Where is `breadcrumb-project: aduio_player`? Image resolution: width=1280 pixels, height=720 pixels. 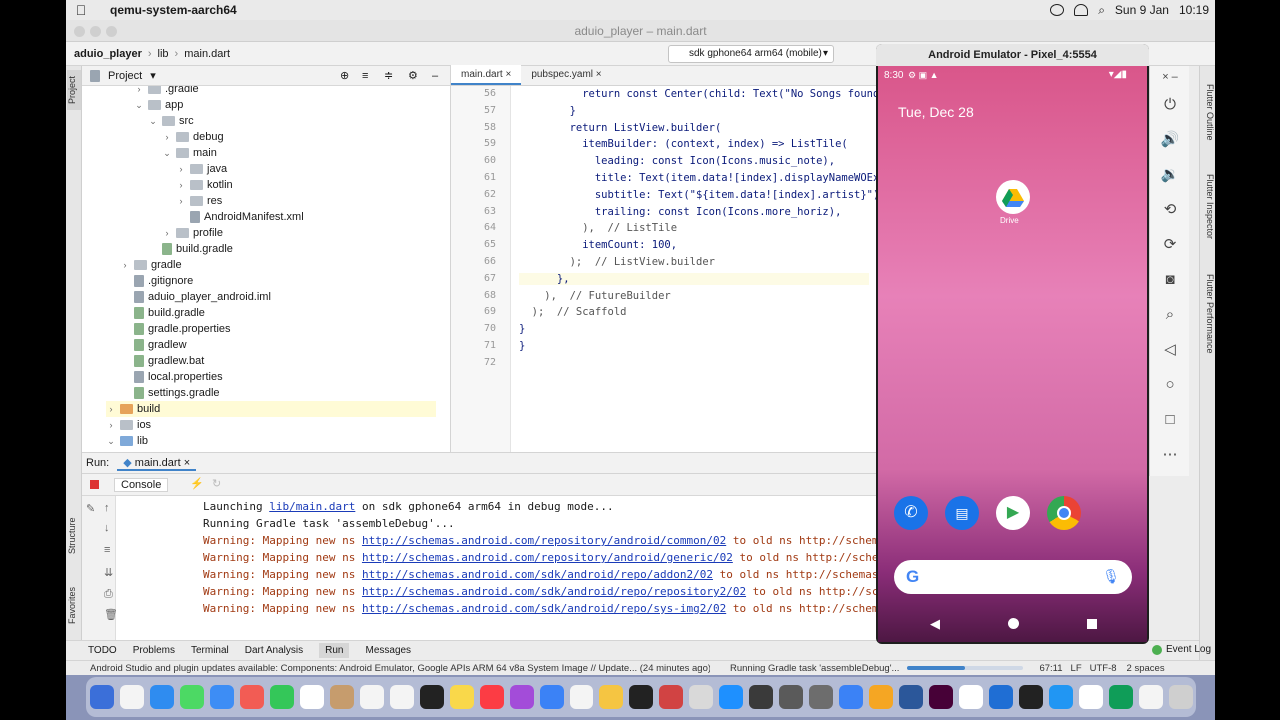
breadcrumb-project: aduio_player is located at coordinates (108, 54).